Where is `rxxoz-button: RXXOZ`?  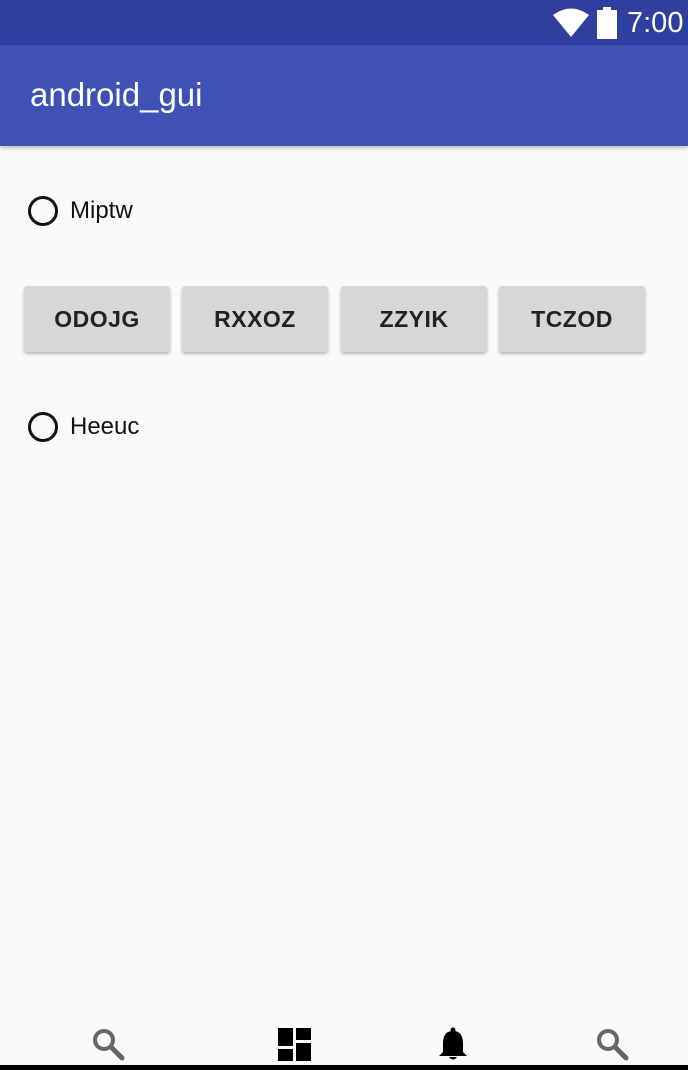
rxxoz-button: RXXOZ is located at coordinates (255, 319).